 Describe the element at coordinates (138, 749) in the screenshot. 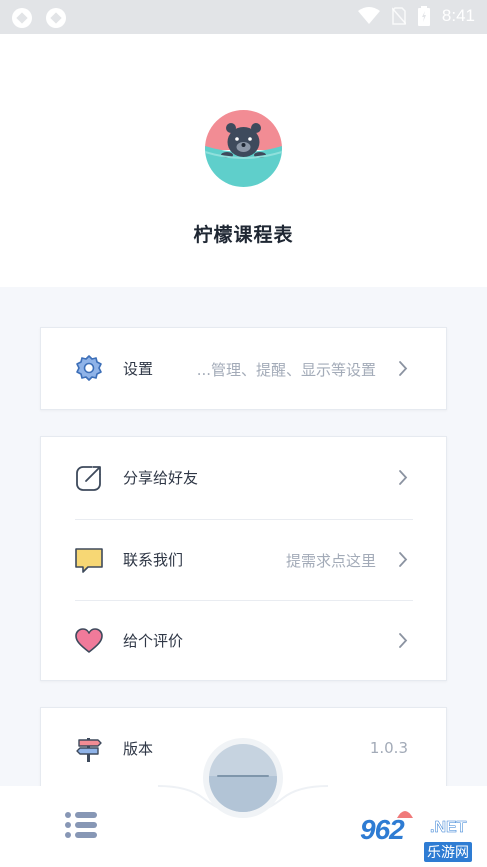

I see `version-label: 版本` at that location.